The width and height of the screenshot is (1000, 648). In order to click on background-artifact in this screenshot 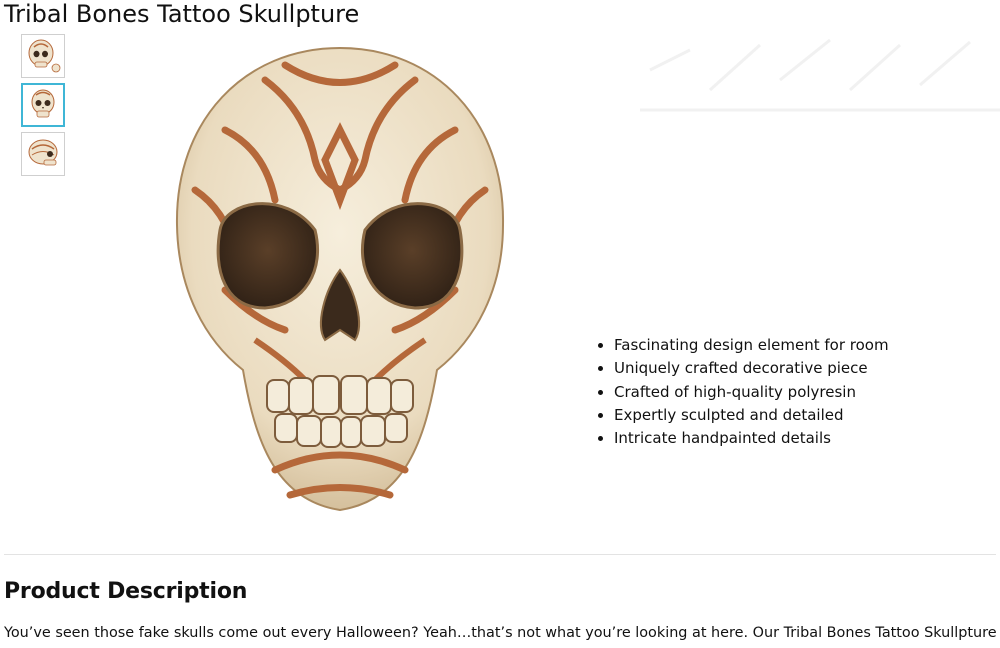, I will do `click(820, 75)`.